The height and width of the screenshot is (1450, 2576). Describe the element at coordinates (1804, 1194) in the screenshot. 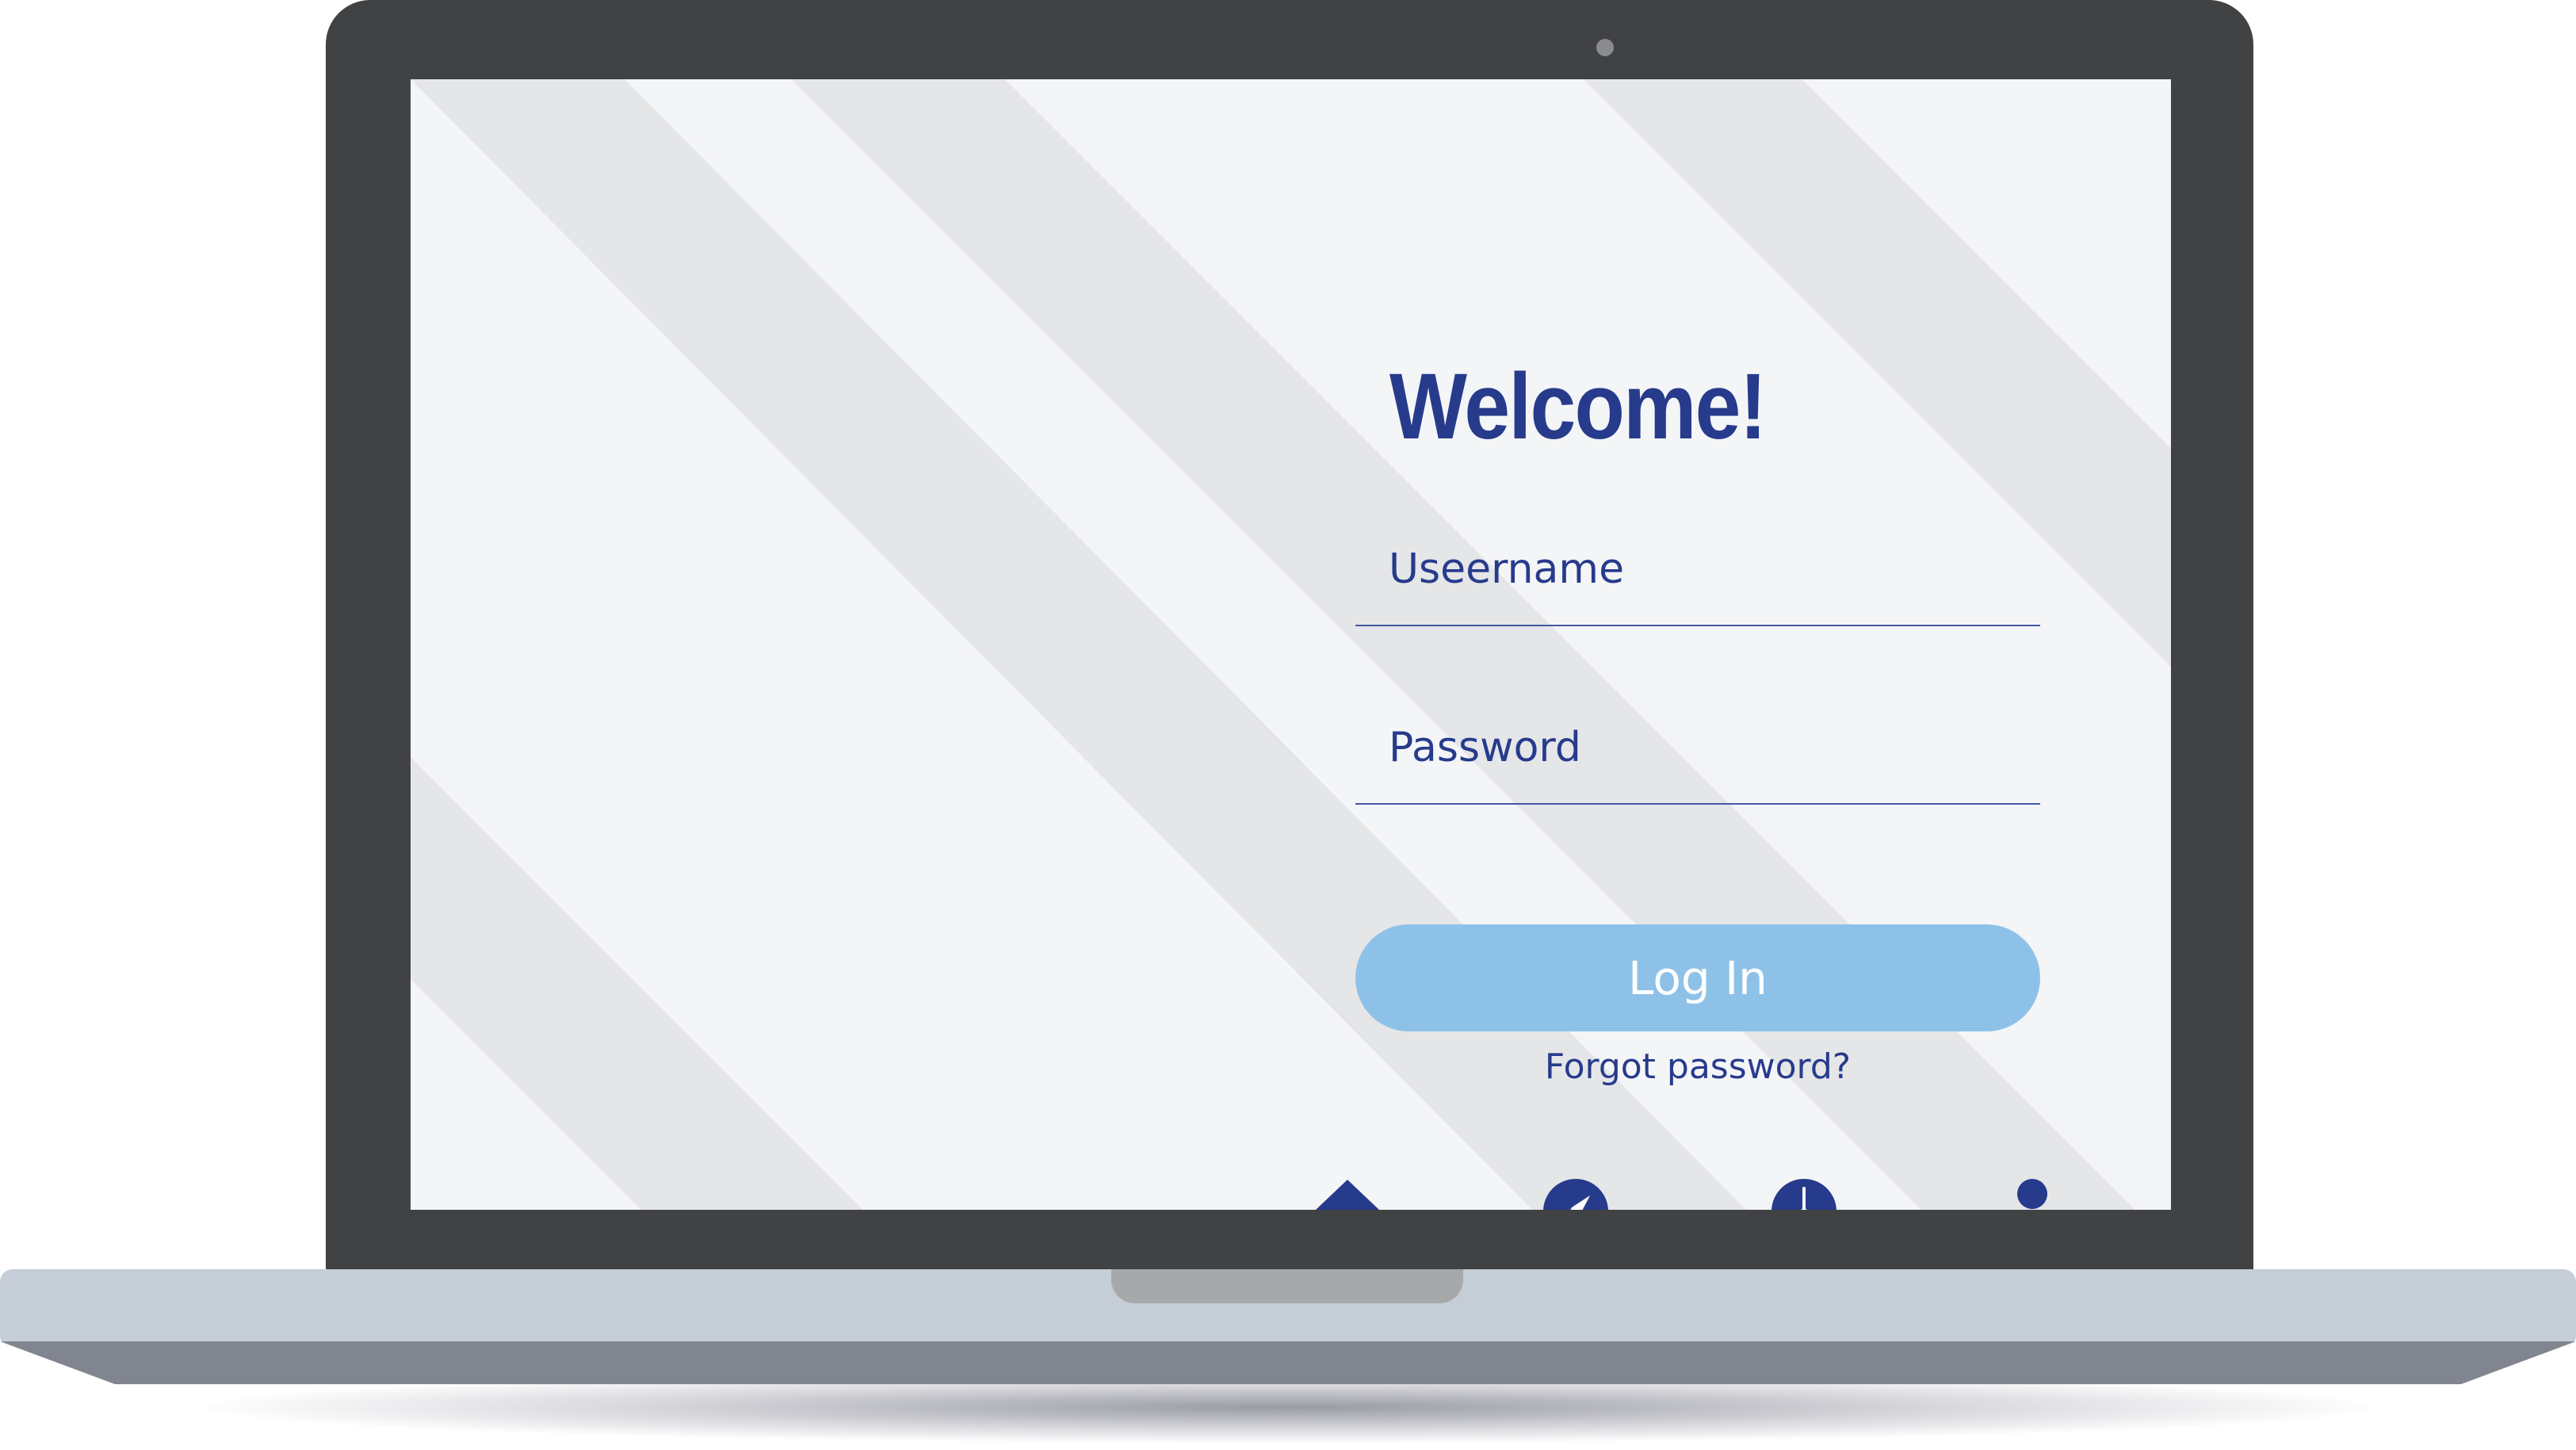

I see `clock-icon` at that location.